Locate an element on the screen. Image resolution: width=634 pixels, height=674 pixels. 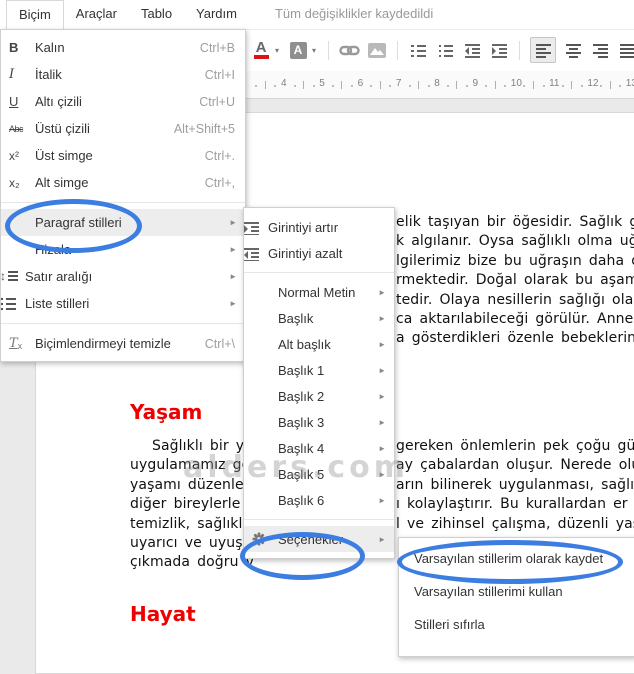
menu-item-label: Liste stilleri is located at coordinates (57, 303).